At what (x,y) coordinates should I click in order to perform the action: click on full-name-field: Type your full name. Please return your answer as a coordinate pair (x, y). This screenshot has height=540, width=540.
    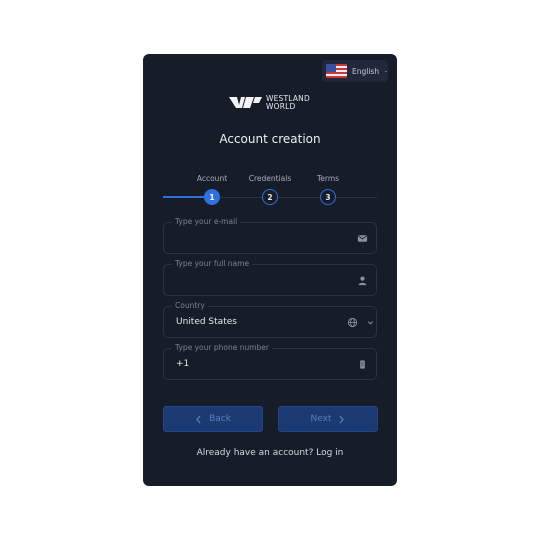
    Looking at the image, I should click on (270, 277).